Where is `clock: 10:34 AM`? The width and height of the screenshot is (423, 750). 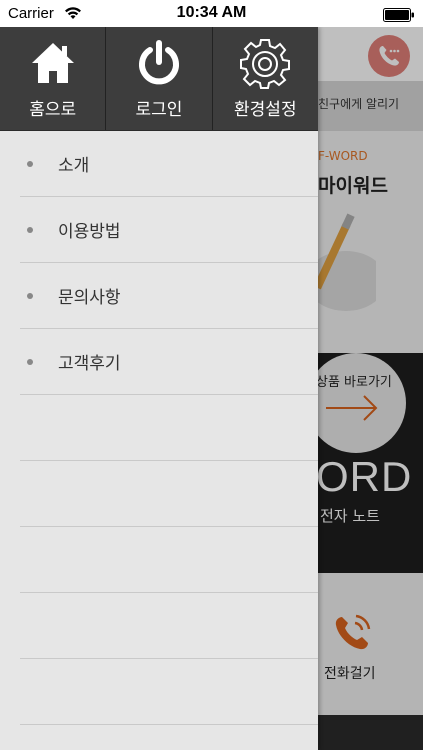 clock: 10:34 AM is located at coordinates (211, 12).